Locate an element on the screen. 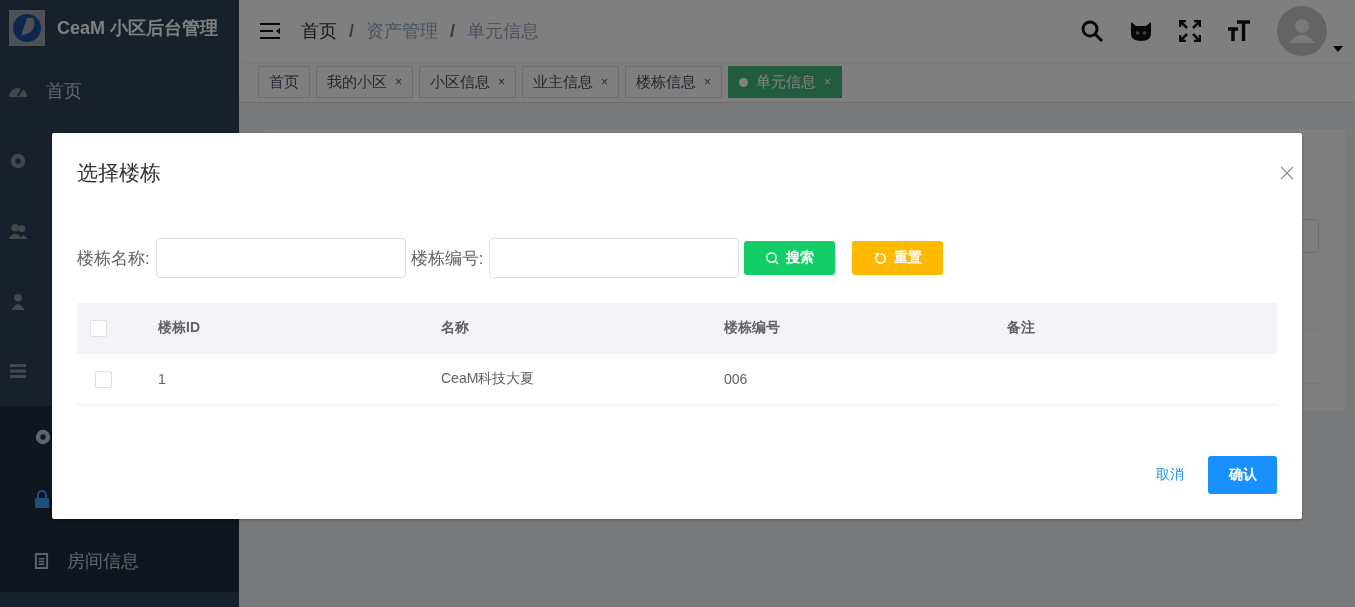 The image size is (1355, 607). tab-label: 楼栋信息 is located at coordinates (666, 82).